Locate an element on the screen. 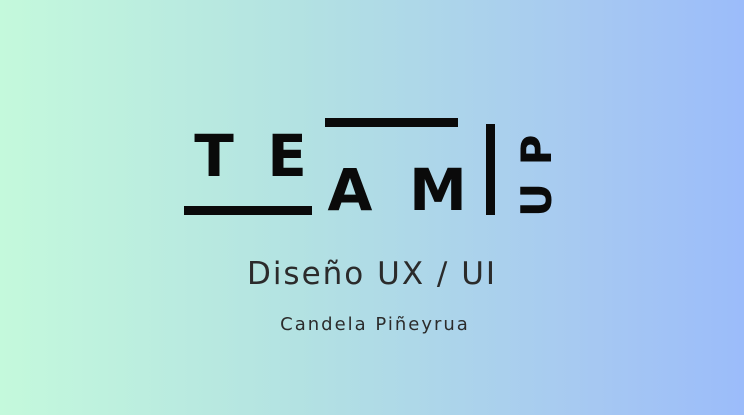  logo-letter-p: P is located at coordinates (536, 150).